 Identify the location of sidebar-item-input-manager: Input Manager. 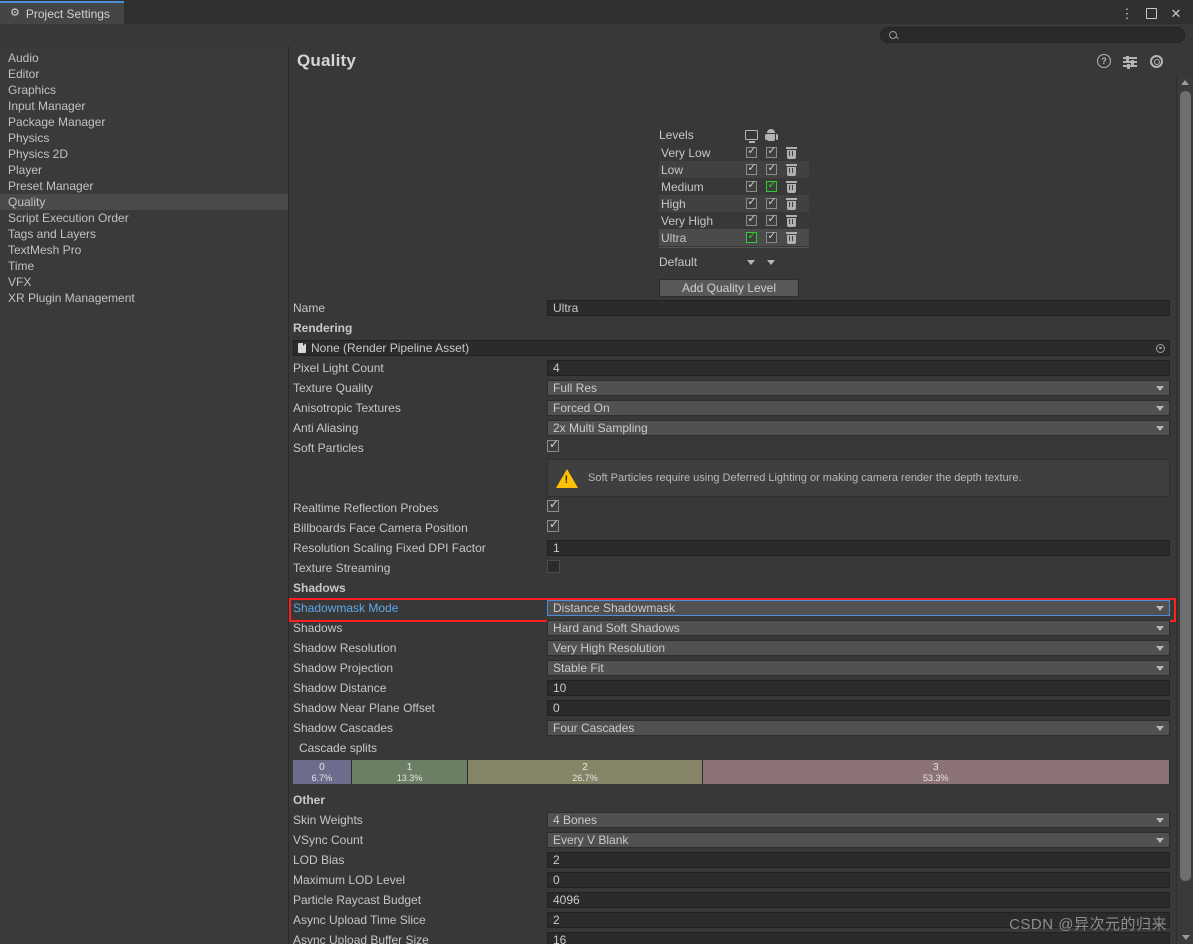
(144, 106).